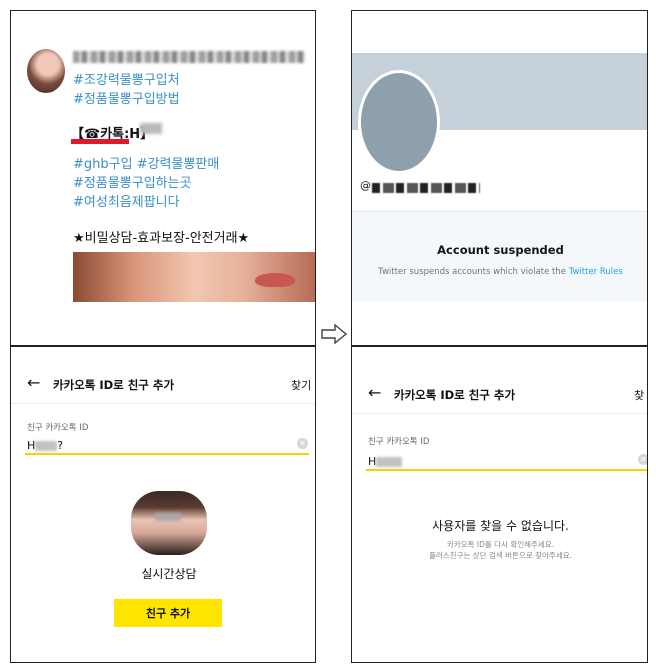  I want to click on profile-avatar, so click(399, 122).